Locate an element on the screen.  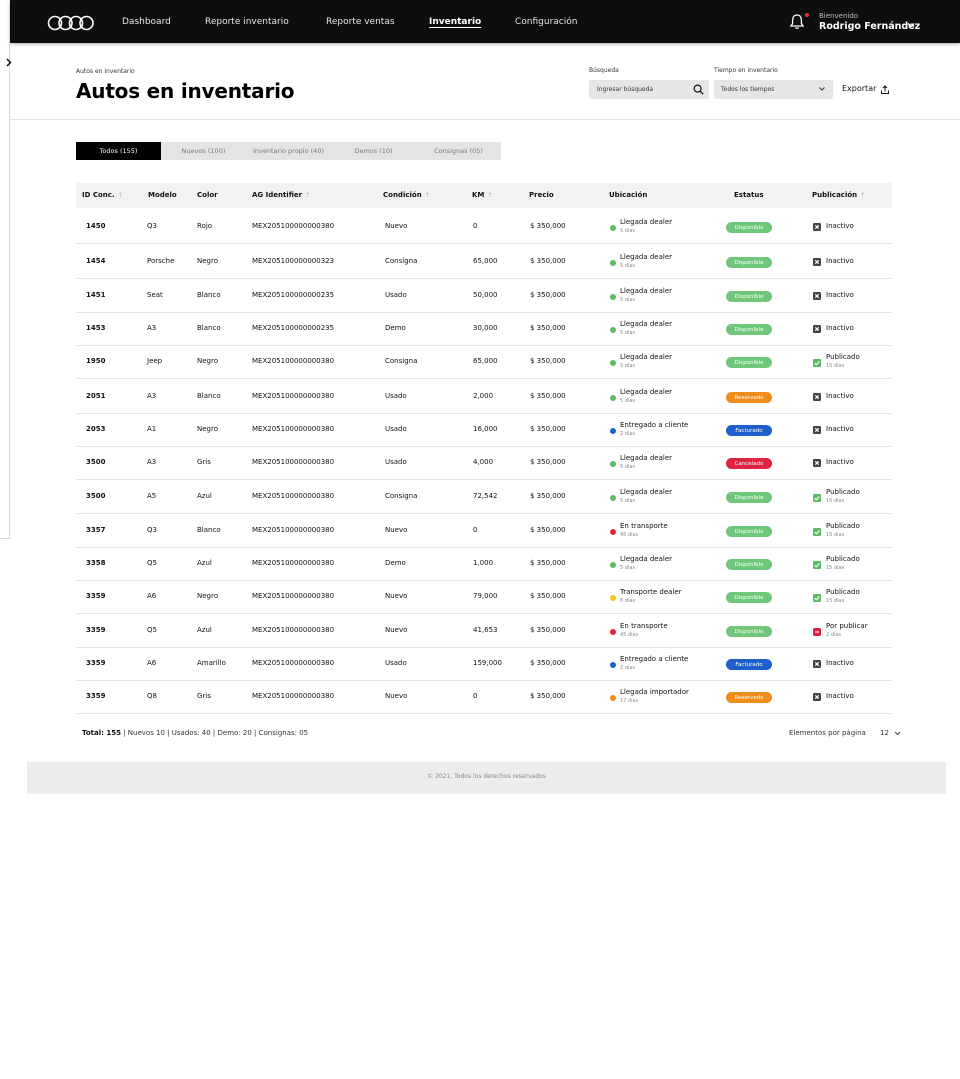
chevron-right-icon is located at coordinates (8, 62).